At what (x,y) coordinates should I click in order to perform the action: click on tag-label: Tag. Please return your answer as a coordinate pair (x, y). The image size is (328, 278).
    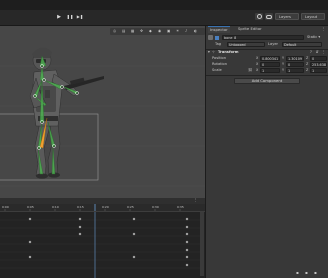
    Looking at the image, I should click on (218, 44).